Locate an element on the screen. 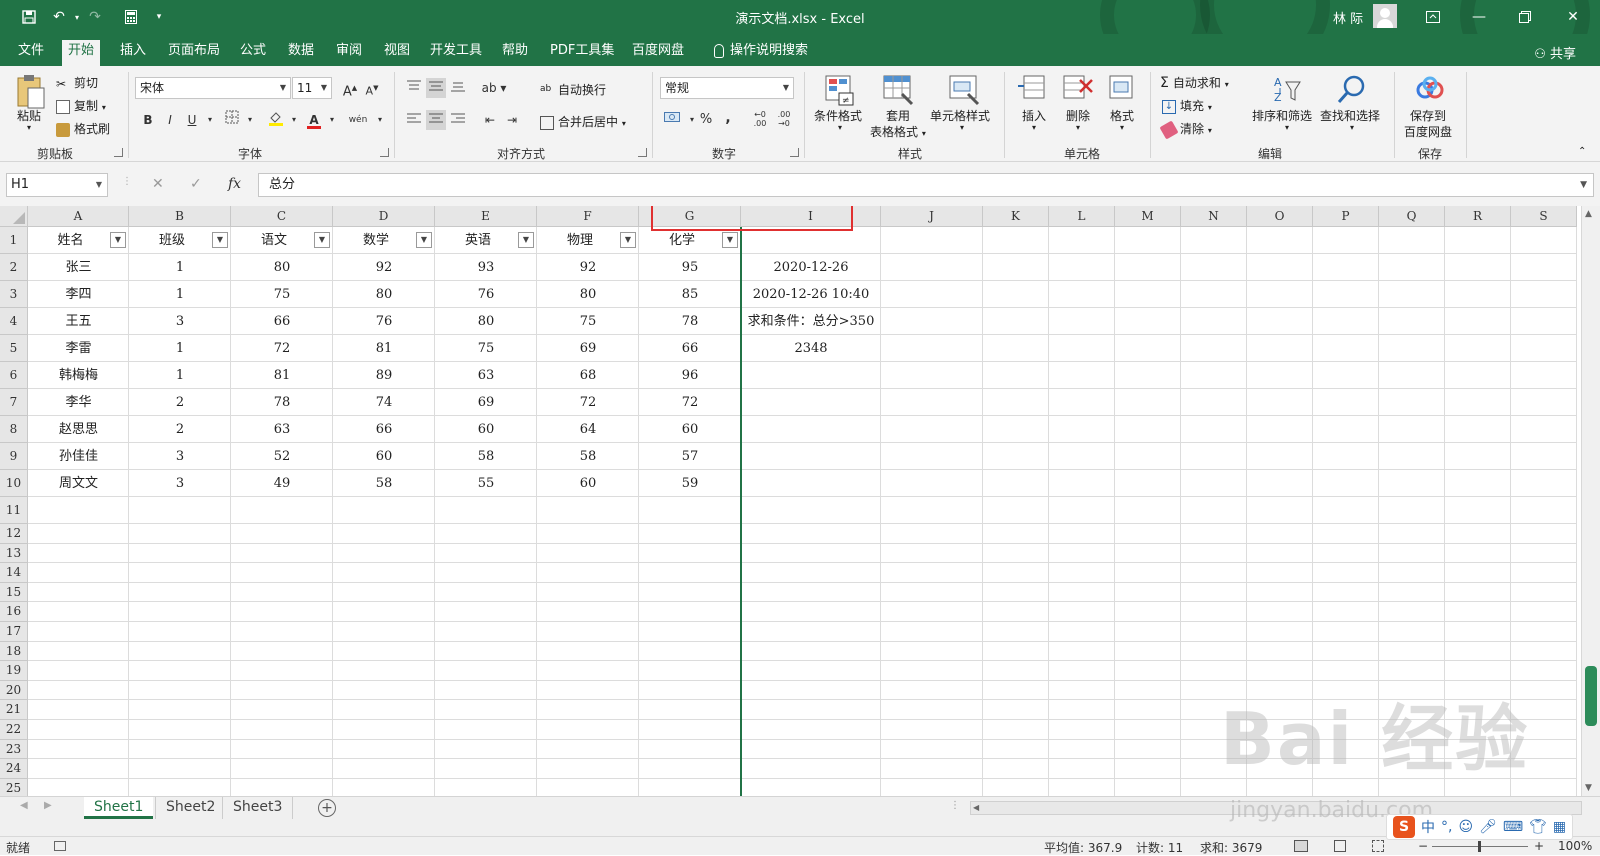 This screenshot has height=856, width=1600. row-header-20: 20 is located at coordinates (14, 690).